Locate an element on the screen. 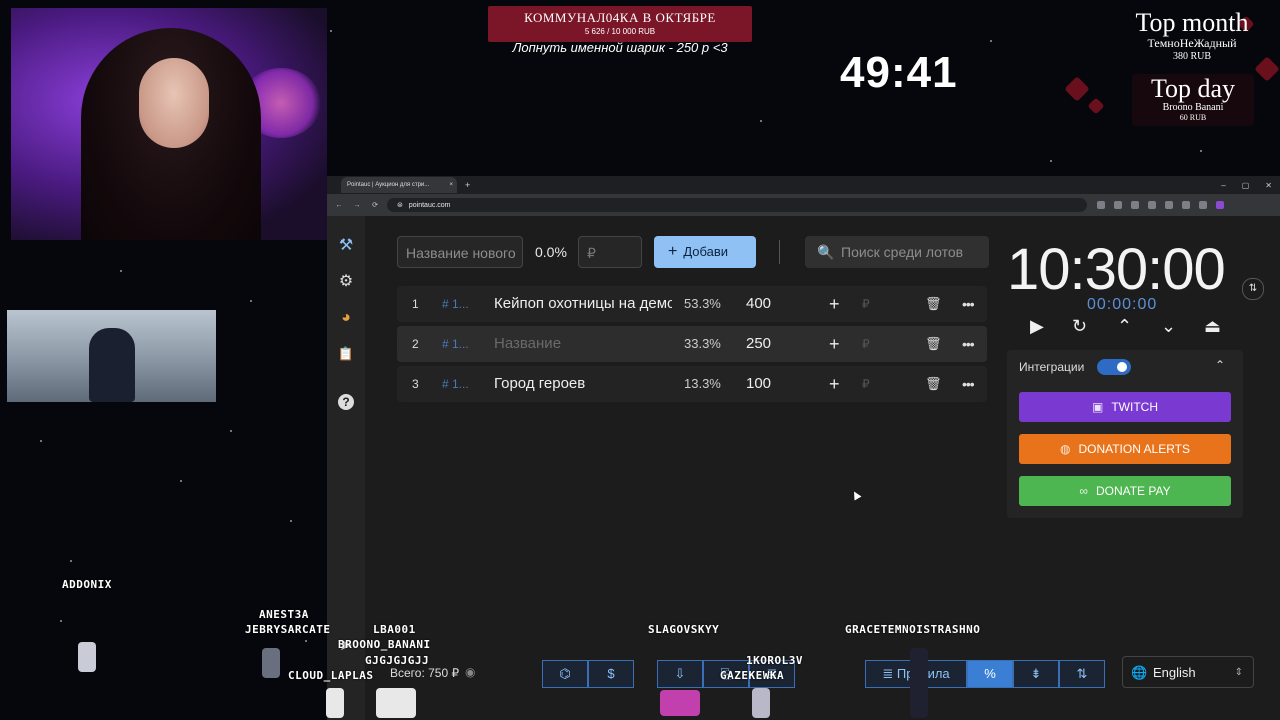  streamer-face is located at coordinates (174, 103).